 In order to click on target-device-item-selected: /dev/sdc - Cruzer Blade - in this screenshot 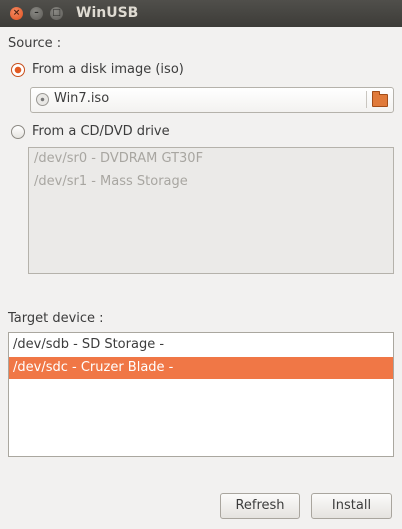, I will do `click(201, 368)`.